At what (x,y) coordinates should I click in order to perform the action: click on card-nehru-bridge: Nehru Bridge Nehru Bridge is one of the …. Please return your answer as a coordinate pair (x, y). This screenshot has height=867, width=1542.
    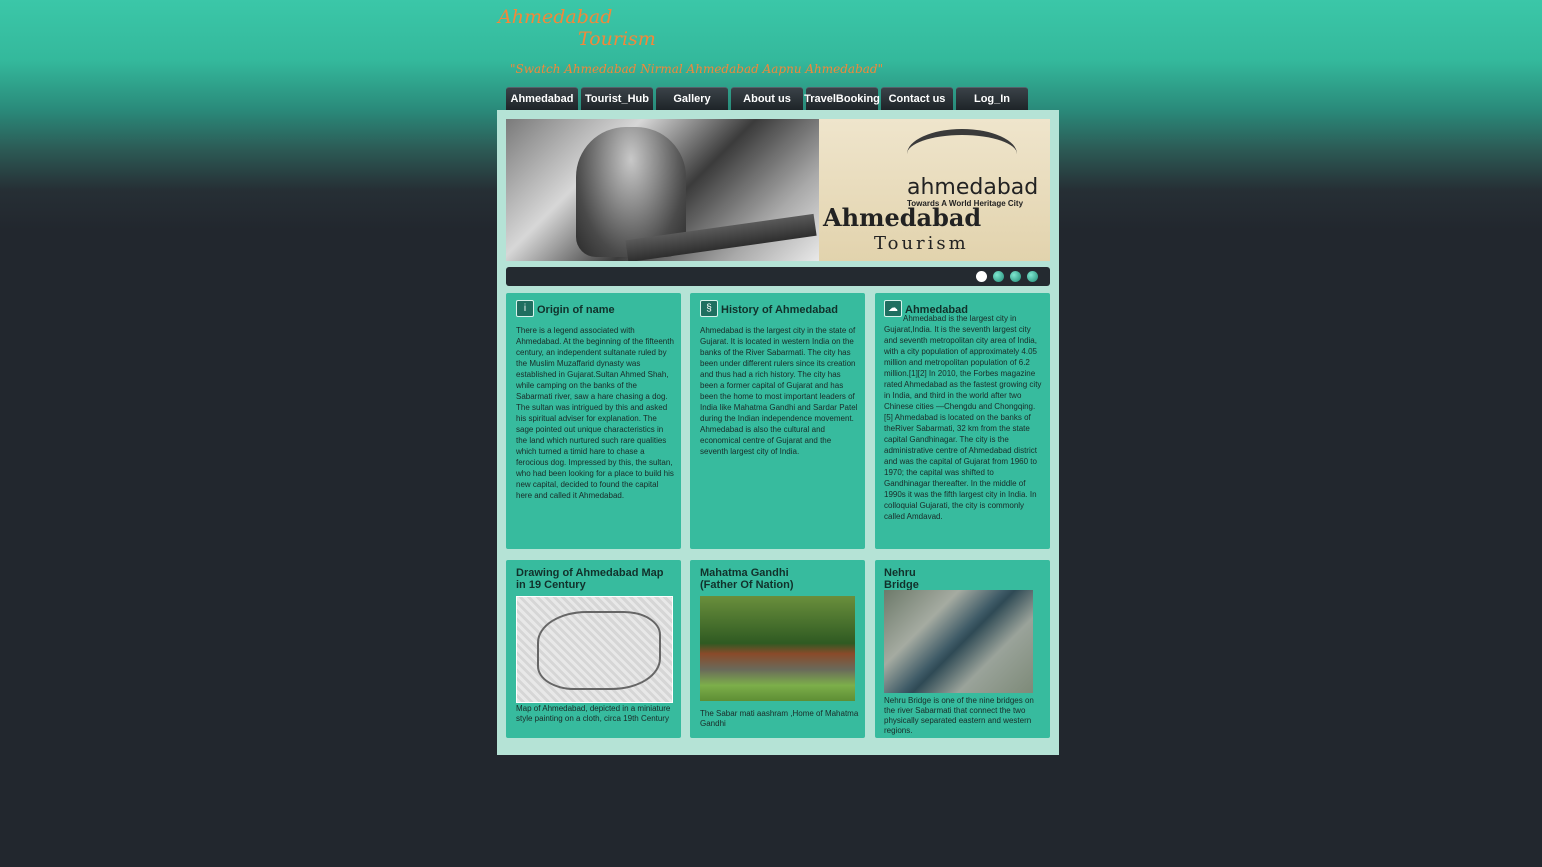
    Looking at the image, I should click on (962, 649).